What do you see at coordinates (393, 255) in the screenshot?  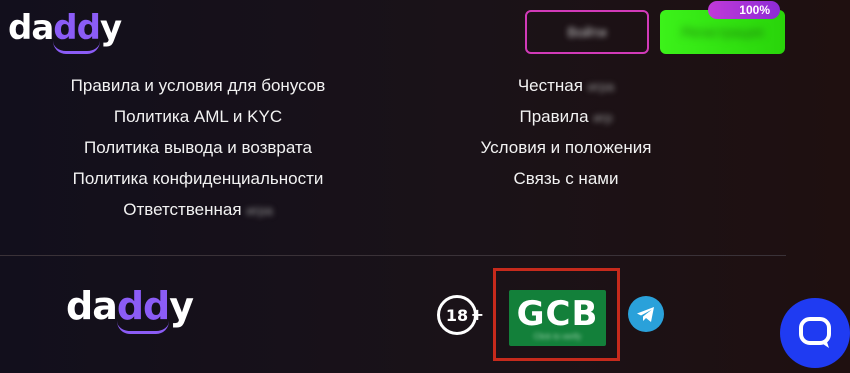 I see `footer-divider` at bounding box center [393, 255].